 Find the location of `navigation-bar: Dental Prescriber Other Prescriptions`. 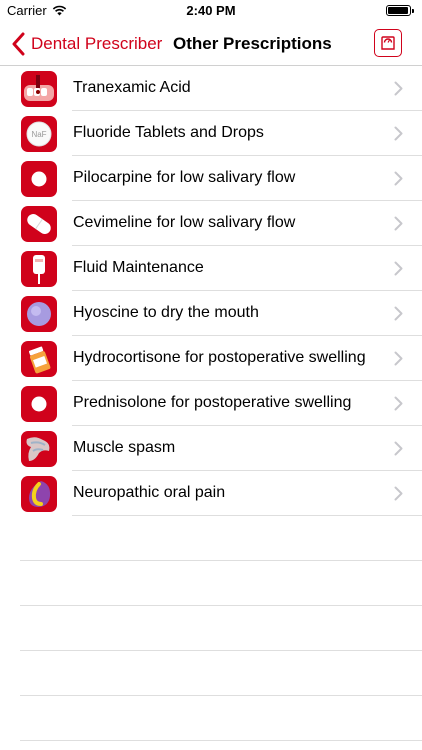

navigation-bar: Dental Prescriber Other Prescriptions is located at coordinates (211, 44).